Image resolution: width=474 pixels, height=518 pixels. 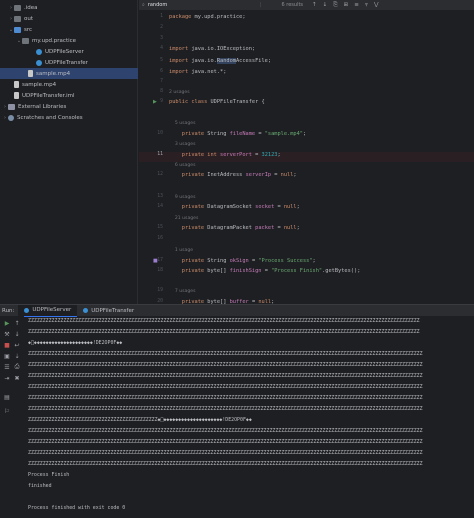 I want to click on tree-item-label: out, so click(x=29, y=18).